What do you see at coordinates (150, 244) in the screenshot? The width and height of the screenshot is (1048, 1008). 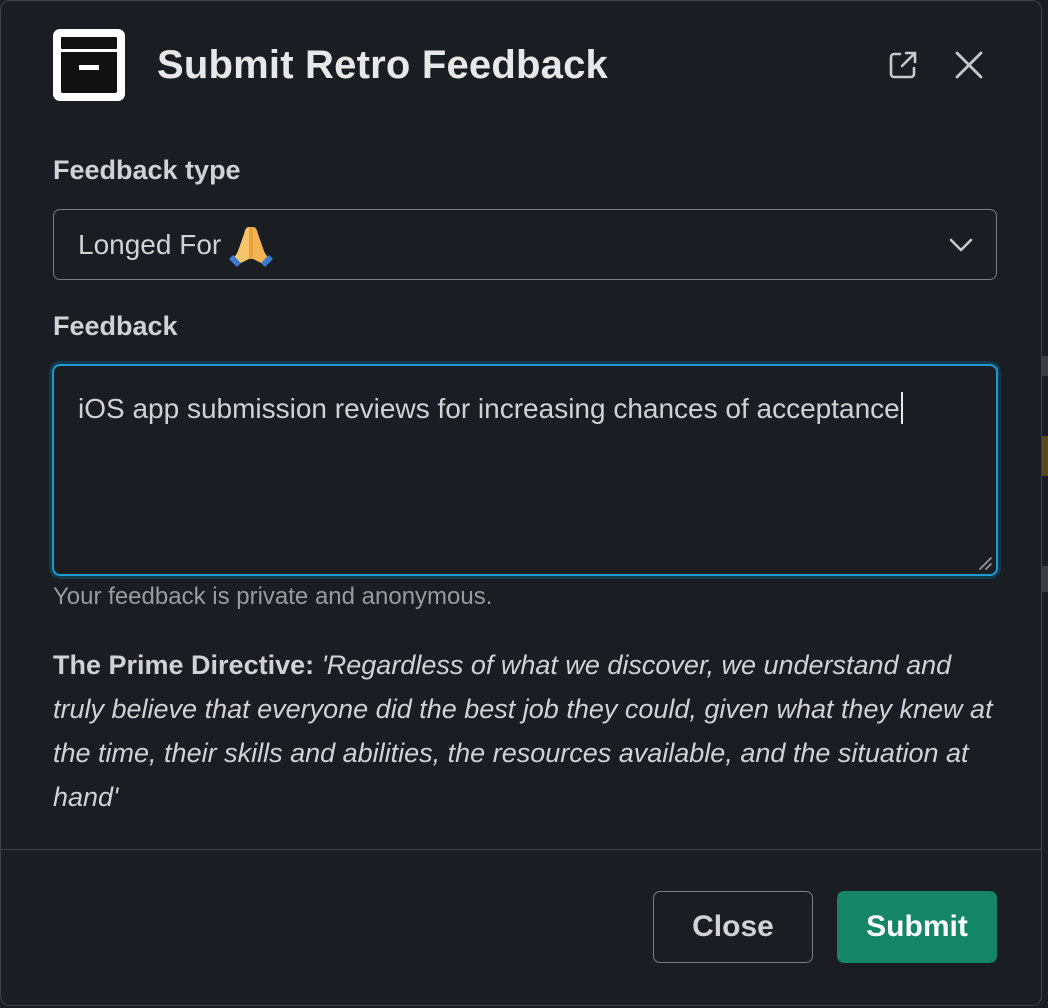 I see `feedback-type-value: Longed For` at bounding box center [150, 244].